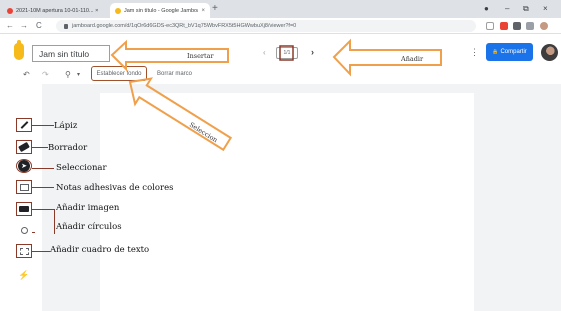 The image size is (561, 311). What do you see at coordinates (180, 114) in the screenshot?
I see `select-arrow` at bounding box center [180, 114].